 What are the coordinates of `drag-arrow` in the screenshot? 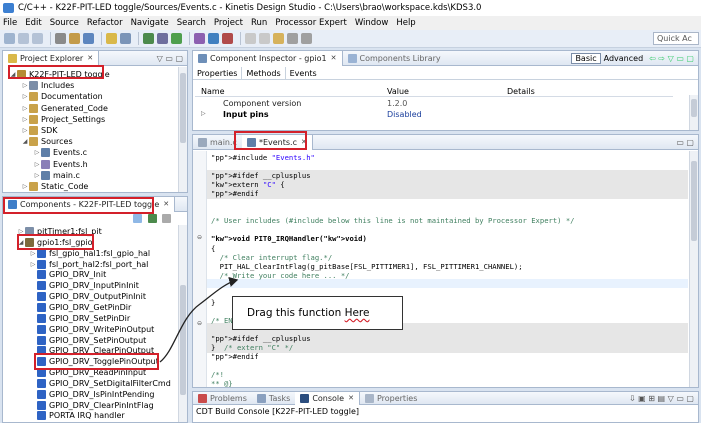 It's located at (199, 319).